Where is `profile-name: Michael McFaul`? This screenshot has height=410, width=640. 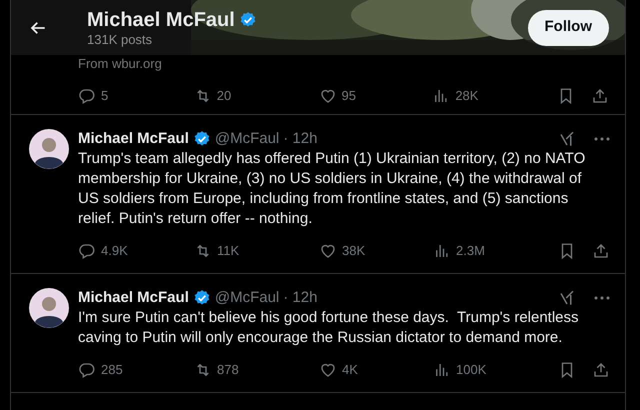
profile-name: Michael McFaul is located at coordinates (161, 20).